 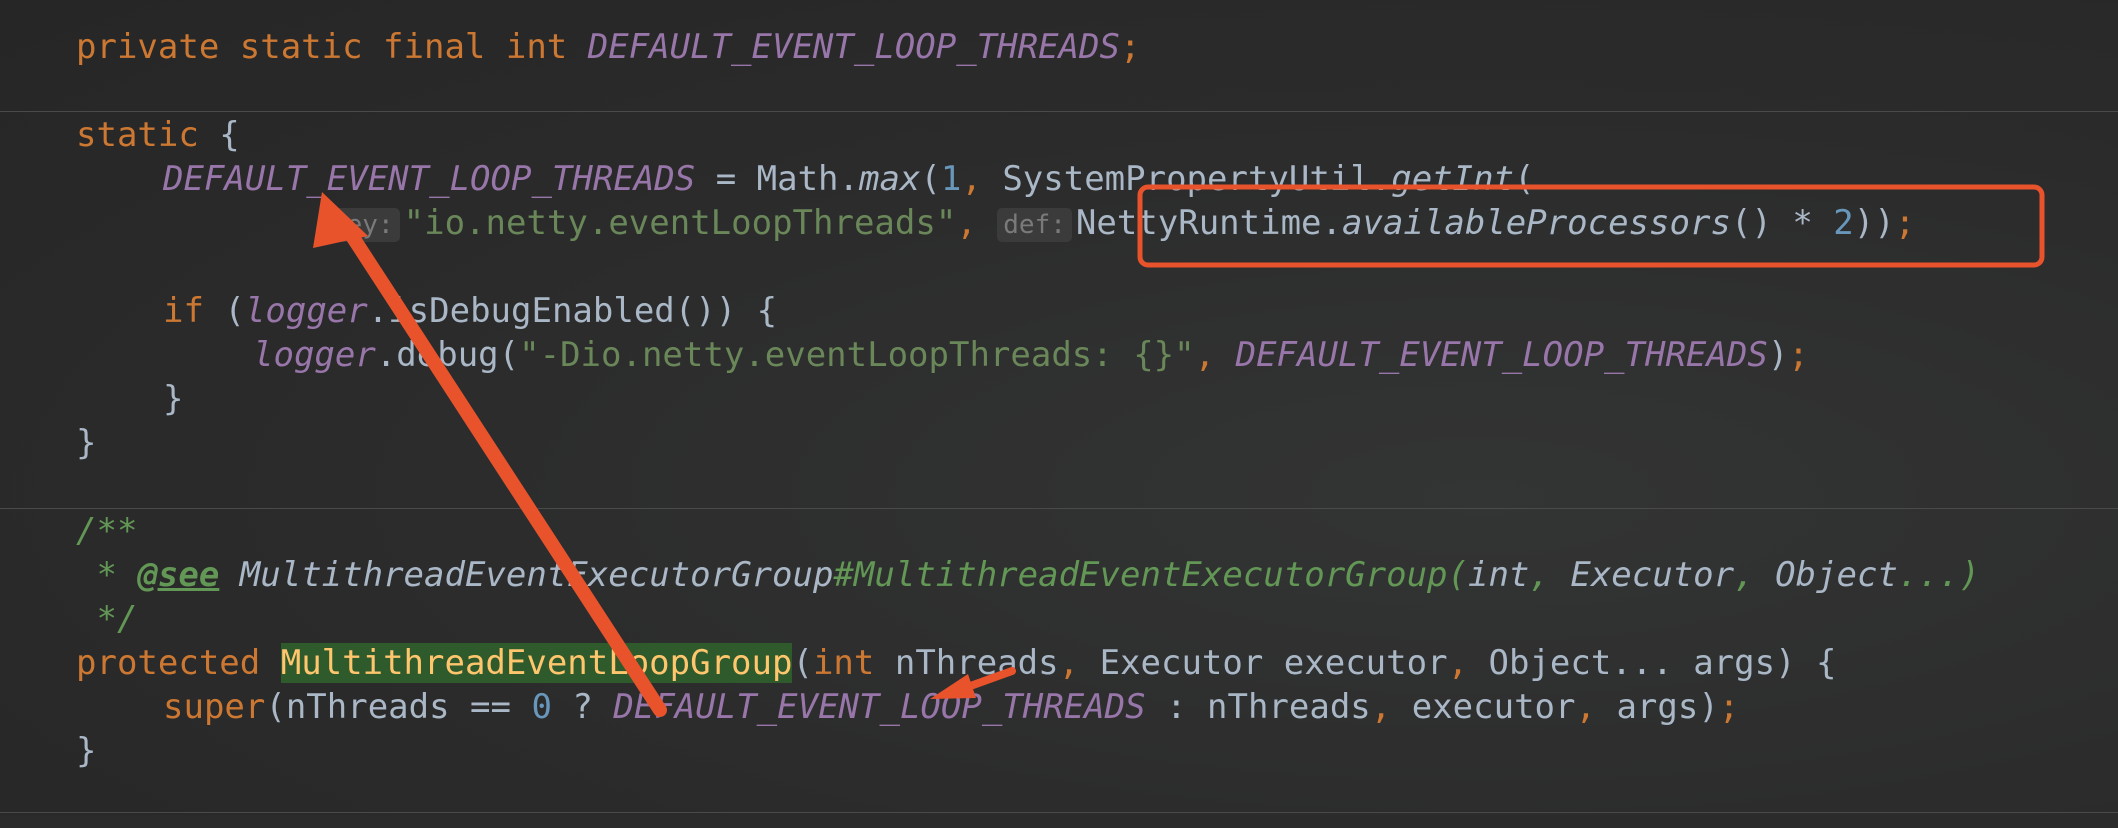 I want to click on highlight-box, so click(x=1591, y=226).